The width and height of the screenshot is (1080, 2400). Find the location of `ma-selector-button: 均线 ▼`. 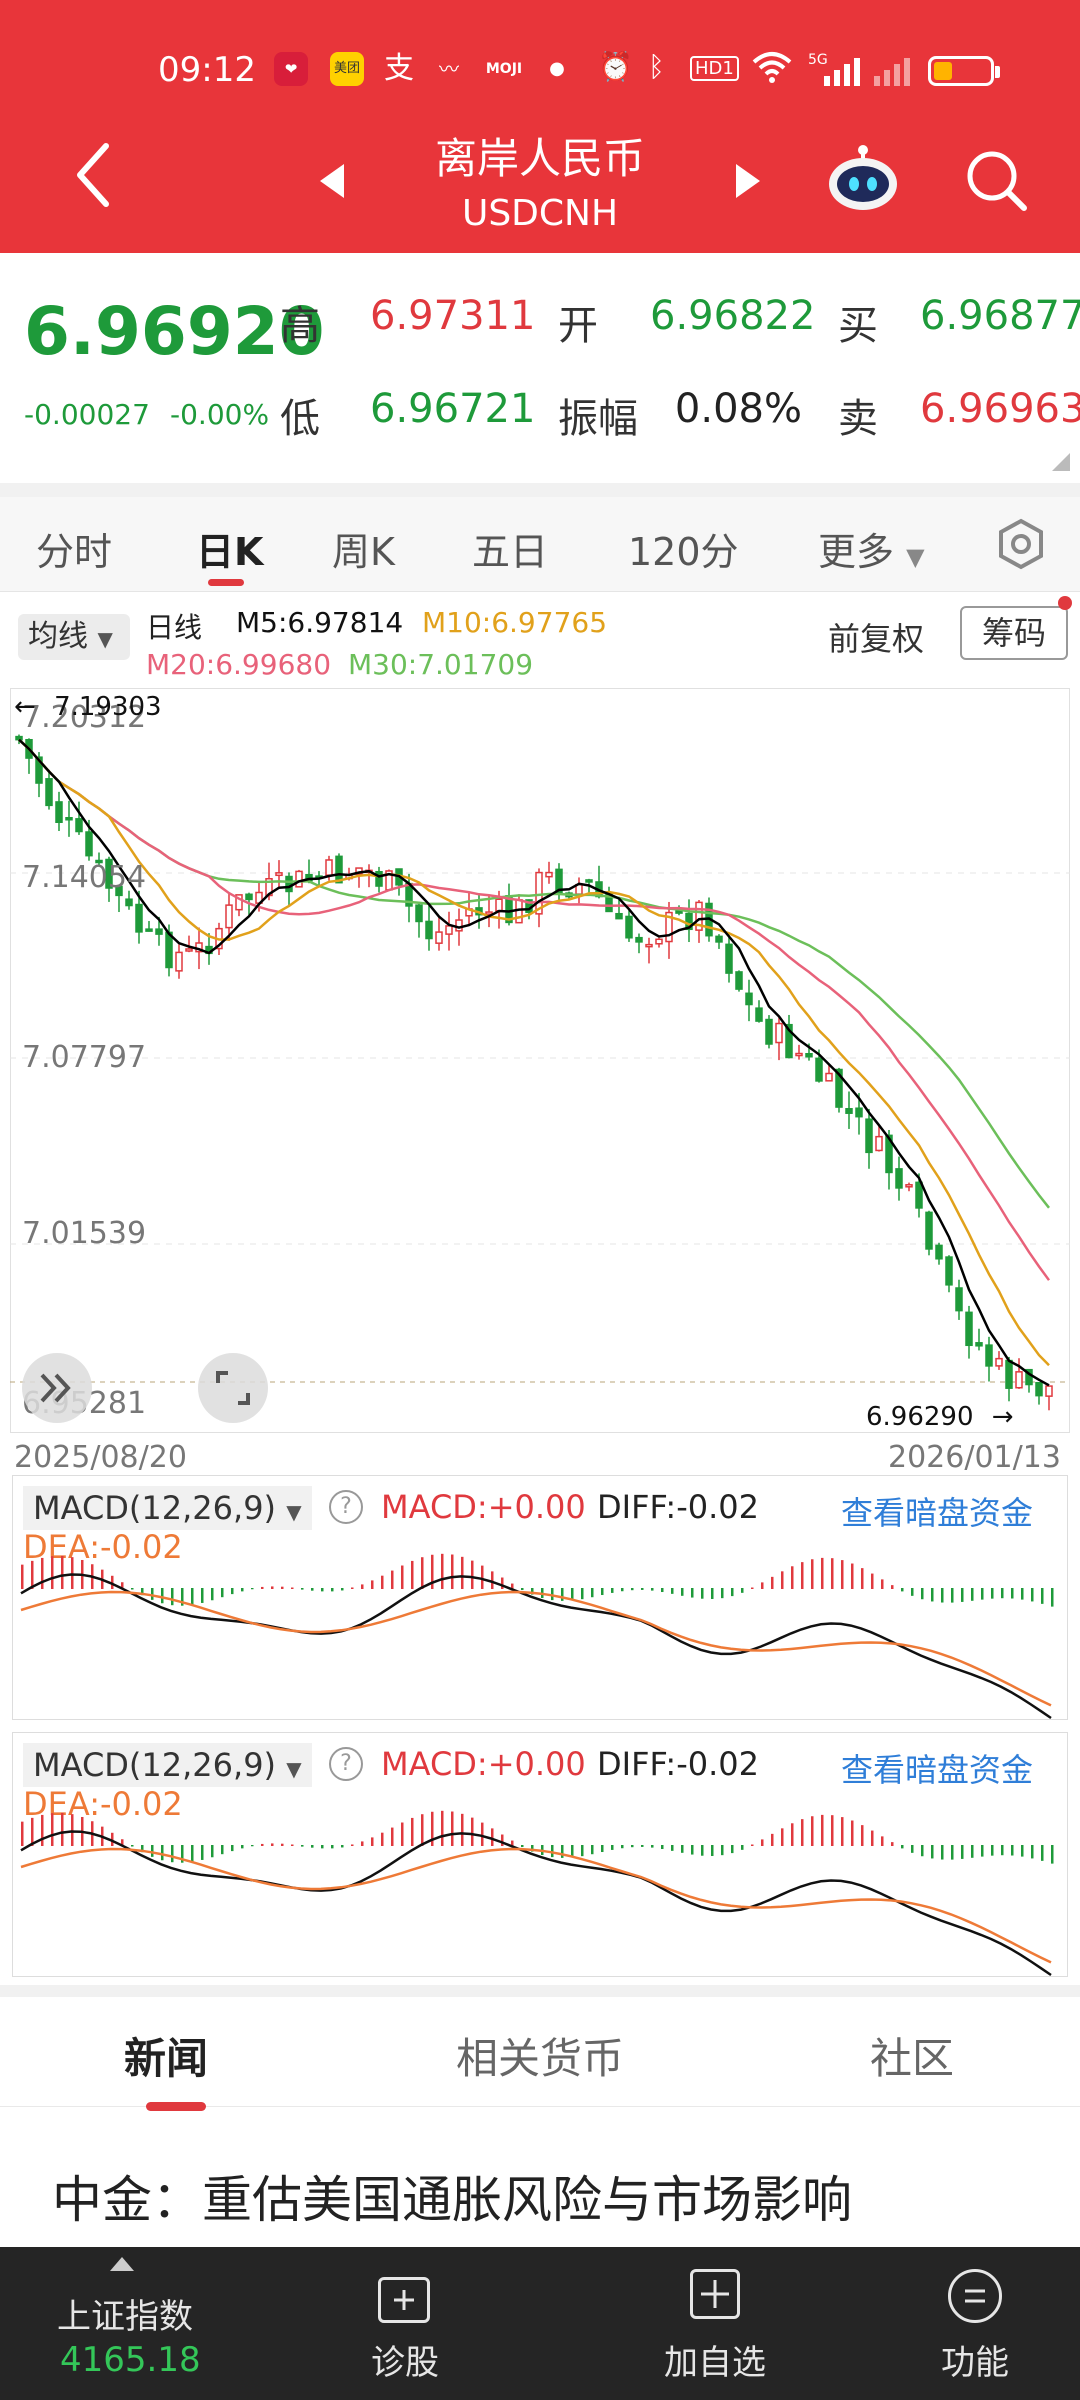

ma-selector-button: 均线 ▼ is located at coordinates (74, 637).